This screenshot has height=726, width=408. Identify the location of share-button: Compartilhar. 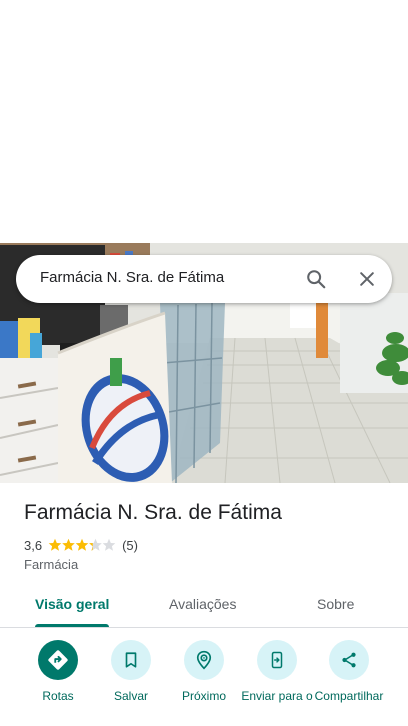
(349, 672).